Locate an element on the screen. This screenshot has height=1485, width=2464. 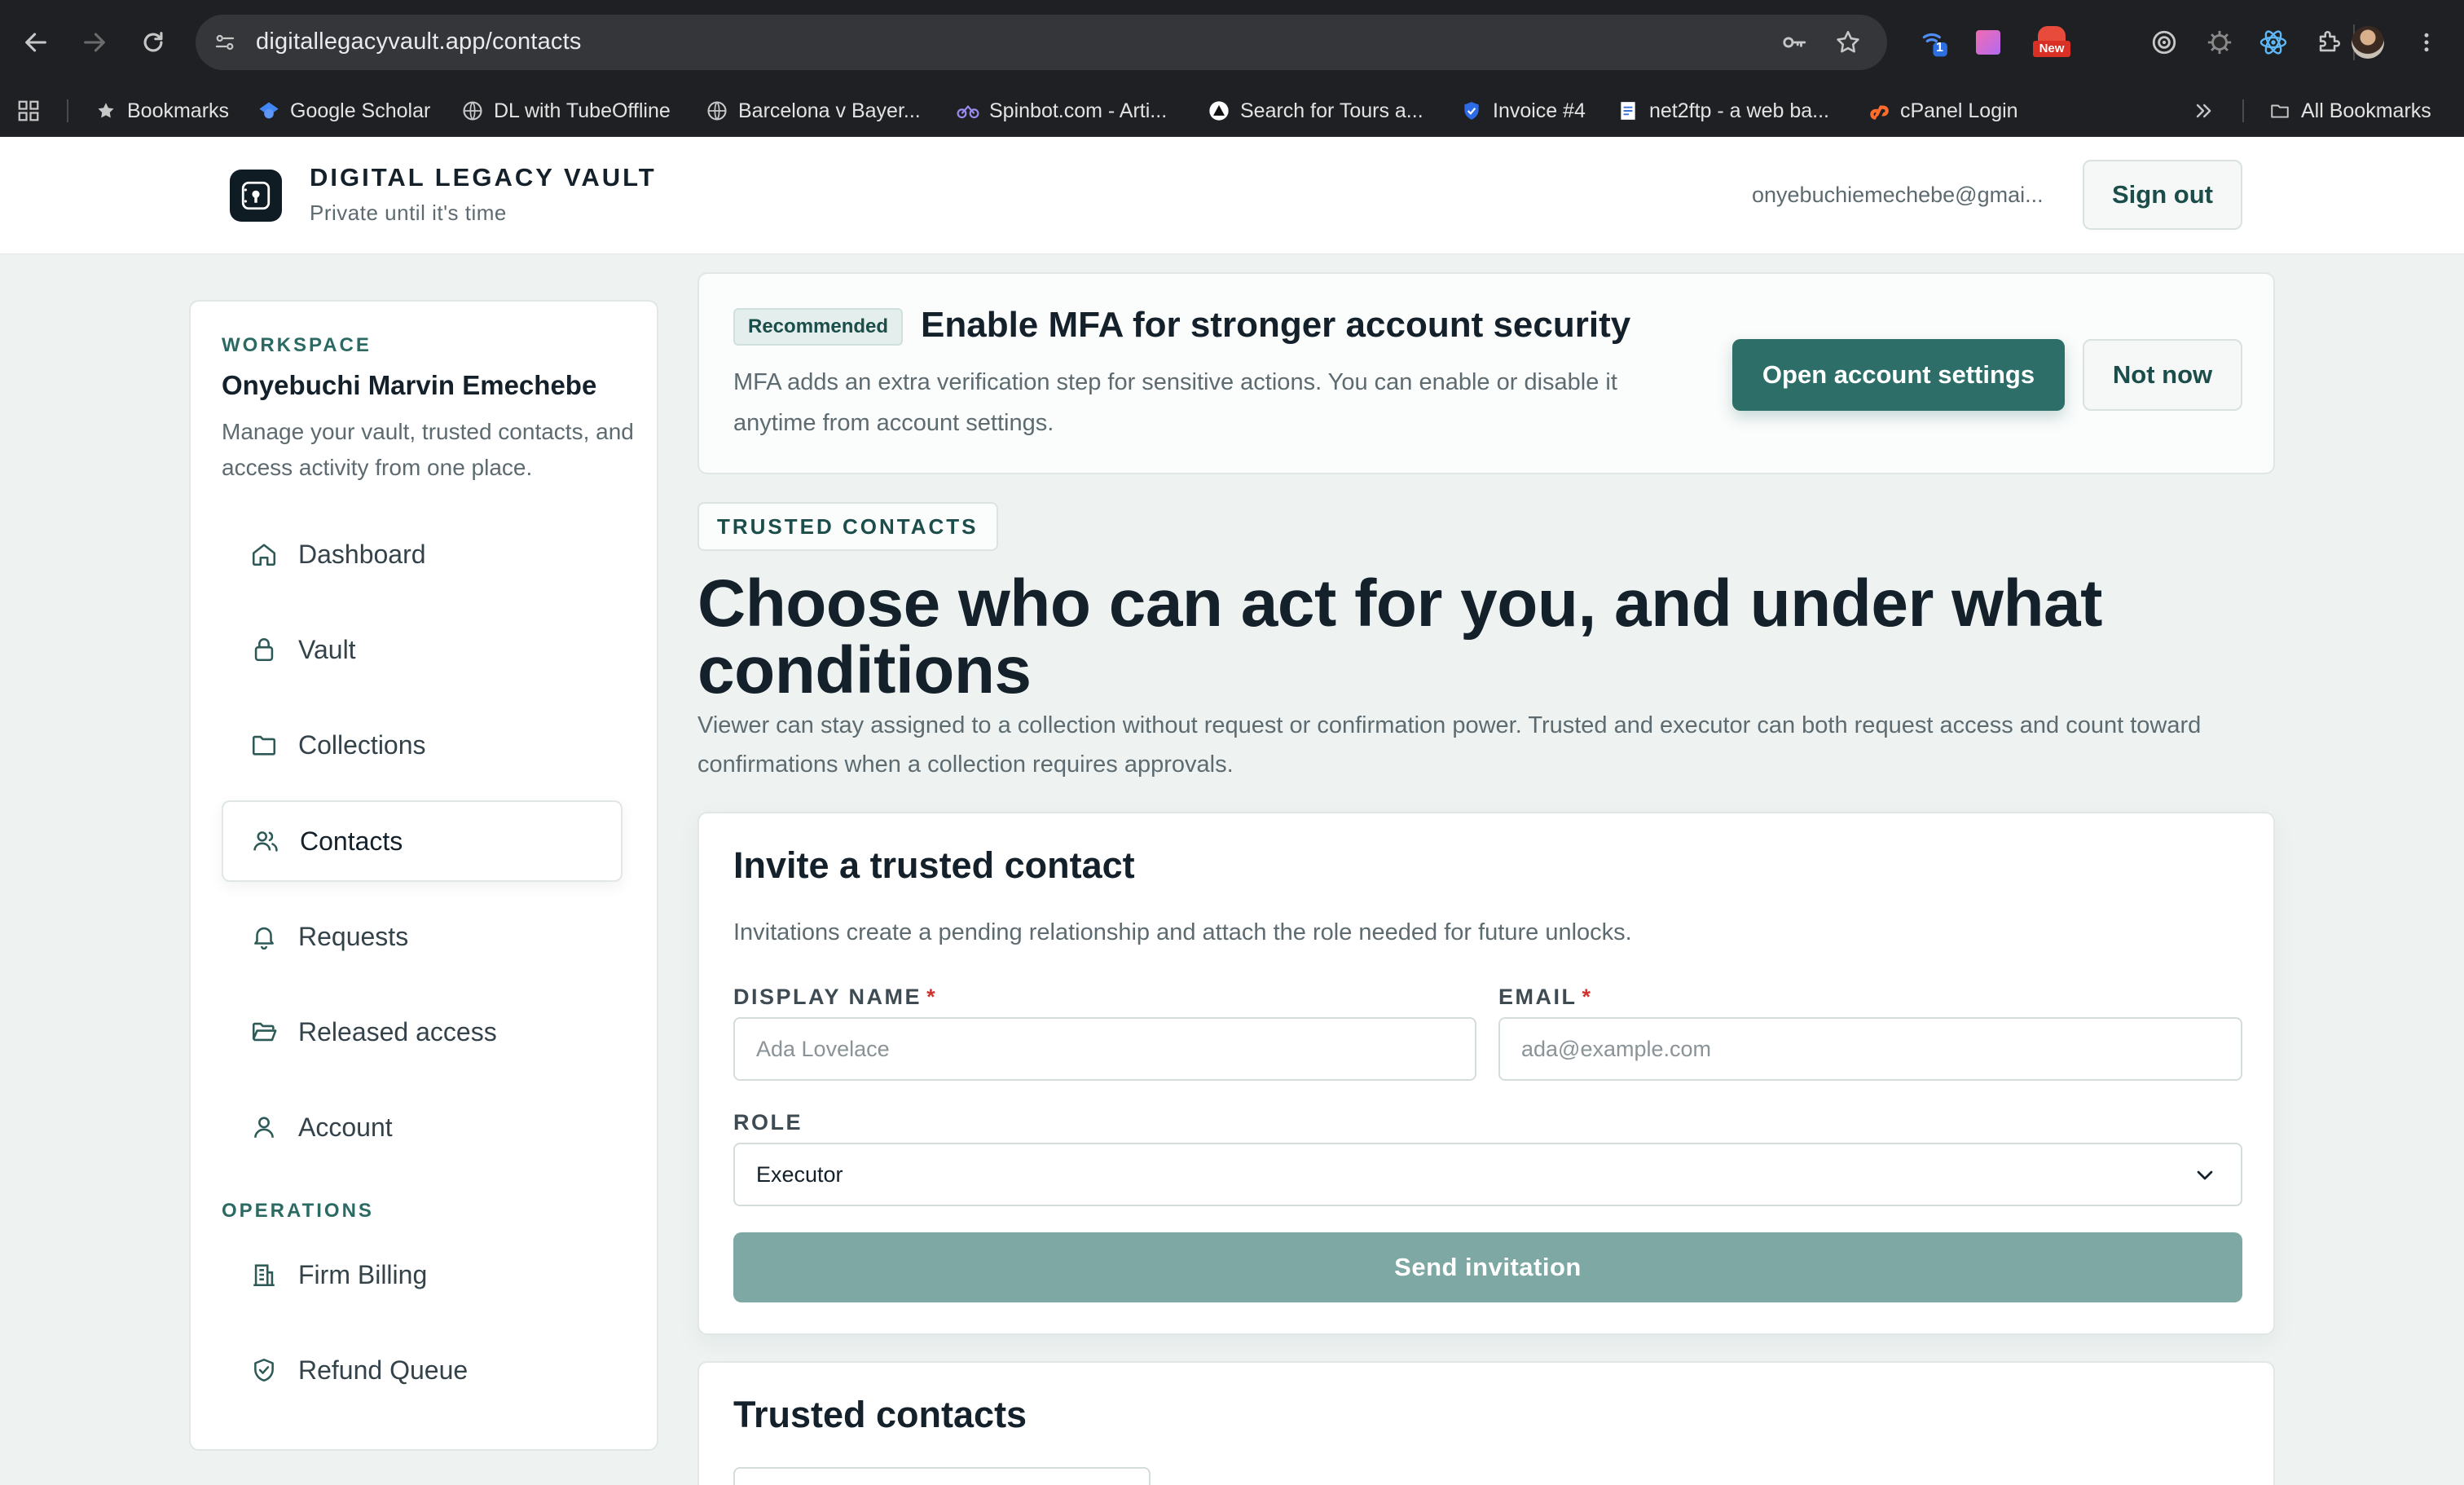
extension-cast-icon: 1 is located at coordinates (1934, 43).